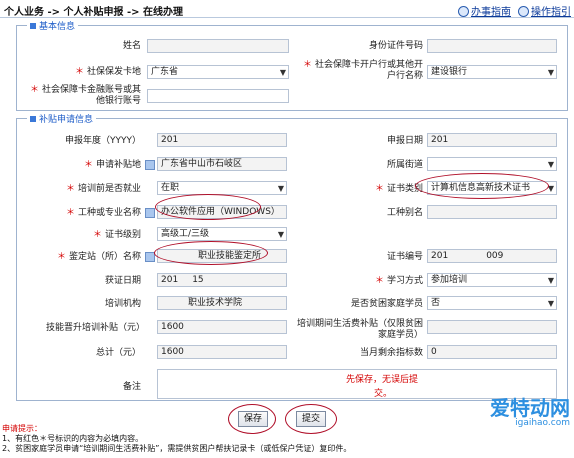  Describe the element at coordinates (382, 380) in the screenshot. I see `annotation-note: 先保存，无误后提` at that location.